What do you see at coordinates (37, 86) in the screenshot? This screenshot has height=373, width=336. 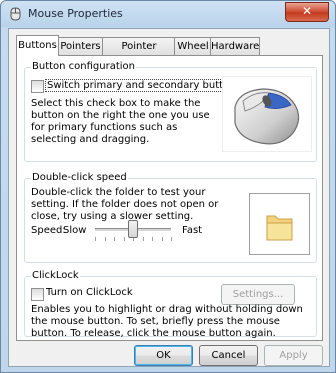 I see `switch-buttons-checkbox` at bounding box center [37, 86].